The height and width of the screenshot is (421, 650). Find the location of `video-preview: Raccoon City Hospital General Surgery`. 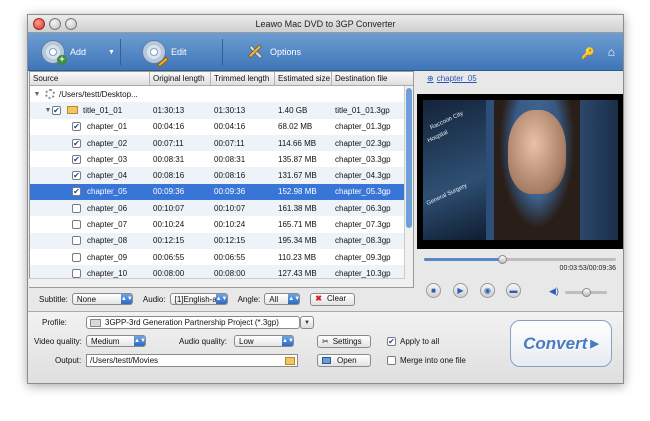

video-preview: Raccoon City Hospital General Surgery is located at coordinates (520, 171).